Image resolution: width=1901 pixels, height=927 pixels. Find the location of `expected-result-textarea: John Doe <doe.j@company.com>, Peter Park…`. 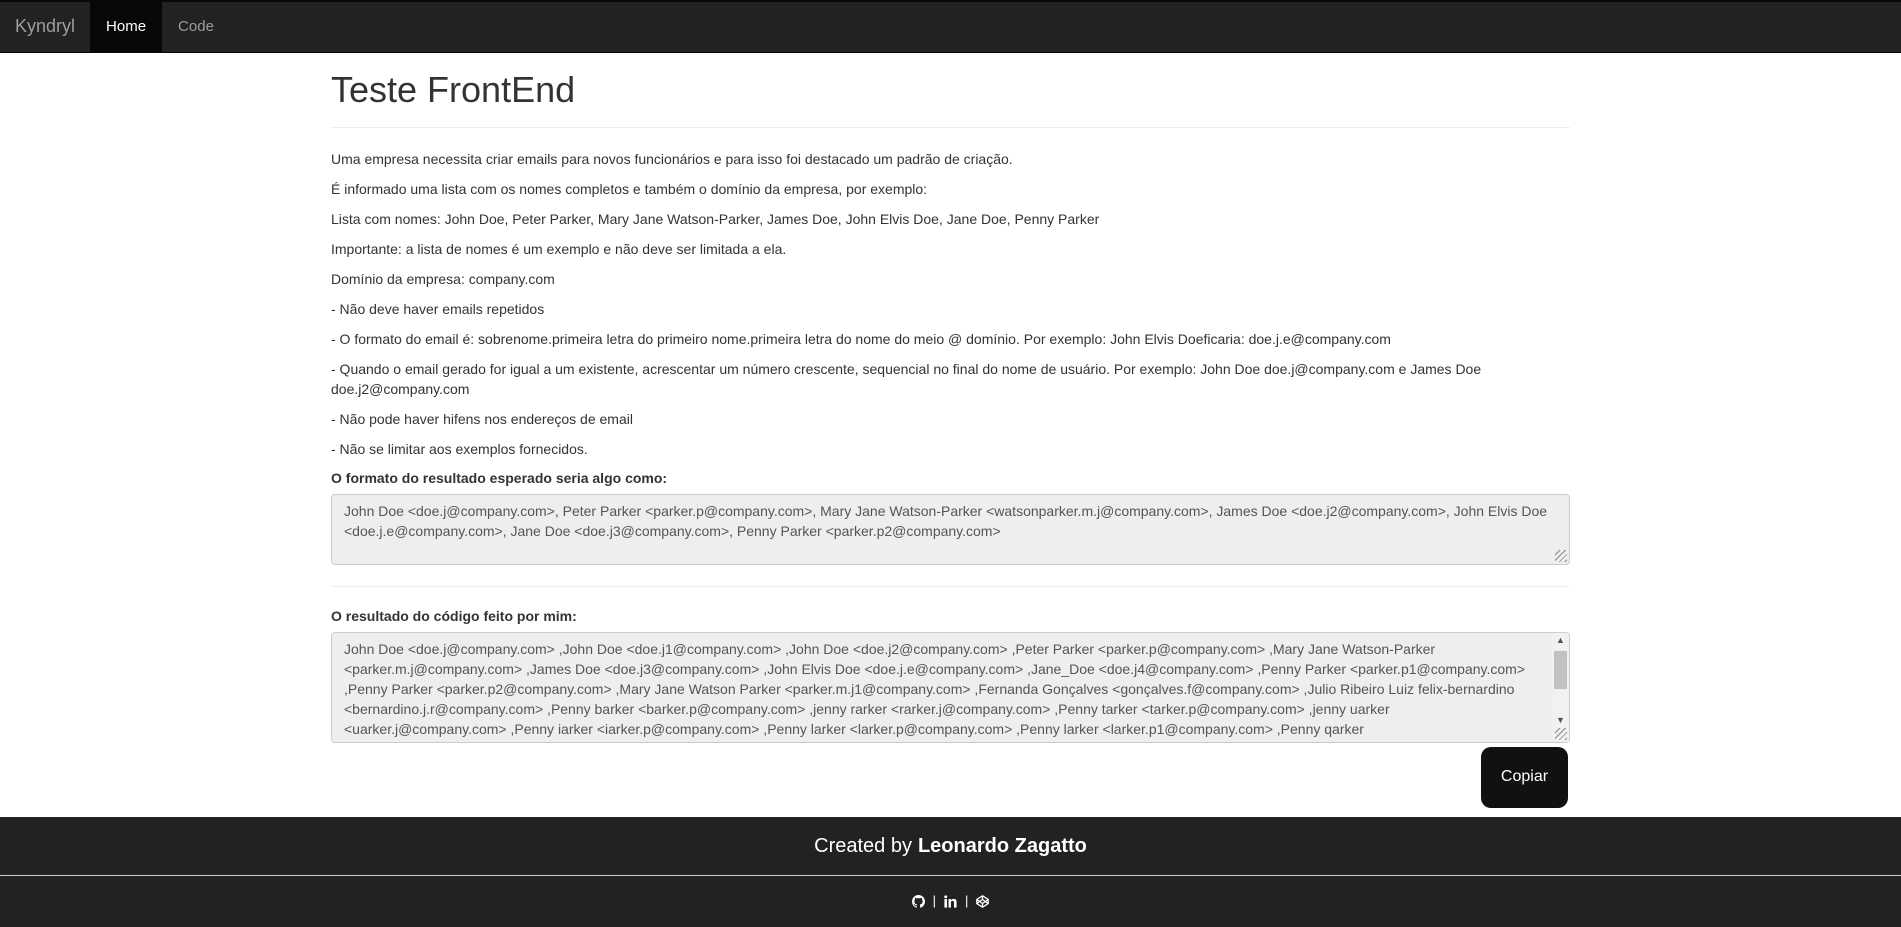

expected-result-textarea: John Doe <doe.j@company.com>, Peter Park… is located at coordinates (950, 529).